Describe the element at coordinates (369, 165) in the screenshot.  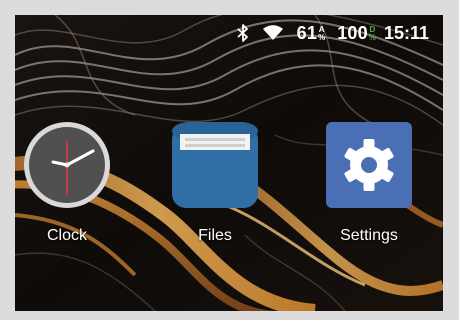
I see `settings-icon` at that location.